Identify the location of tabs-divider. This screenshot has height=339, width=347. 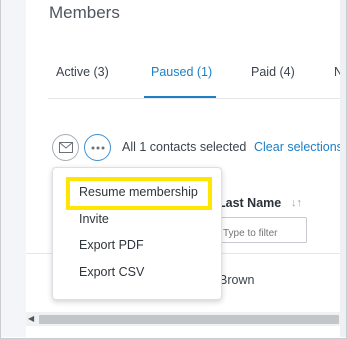
(194, 98).